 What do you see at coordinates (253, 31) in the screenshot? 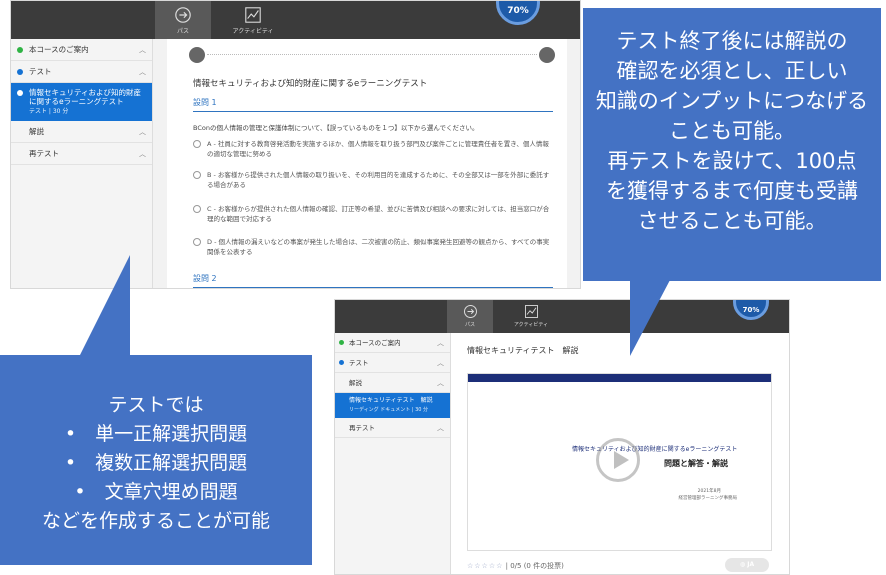
I see `nav-tab-label: アクティビティ` at bounding box center [253, 31].